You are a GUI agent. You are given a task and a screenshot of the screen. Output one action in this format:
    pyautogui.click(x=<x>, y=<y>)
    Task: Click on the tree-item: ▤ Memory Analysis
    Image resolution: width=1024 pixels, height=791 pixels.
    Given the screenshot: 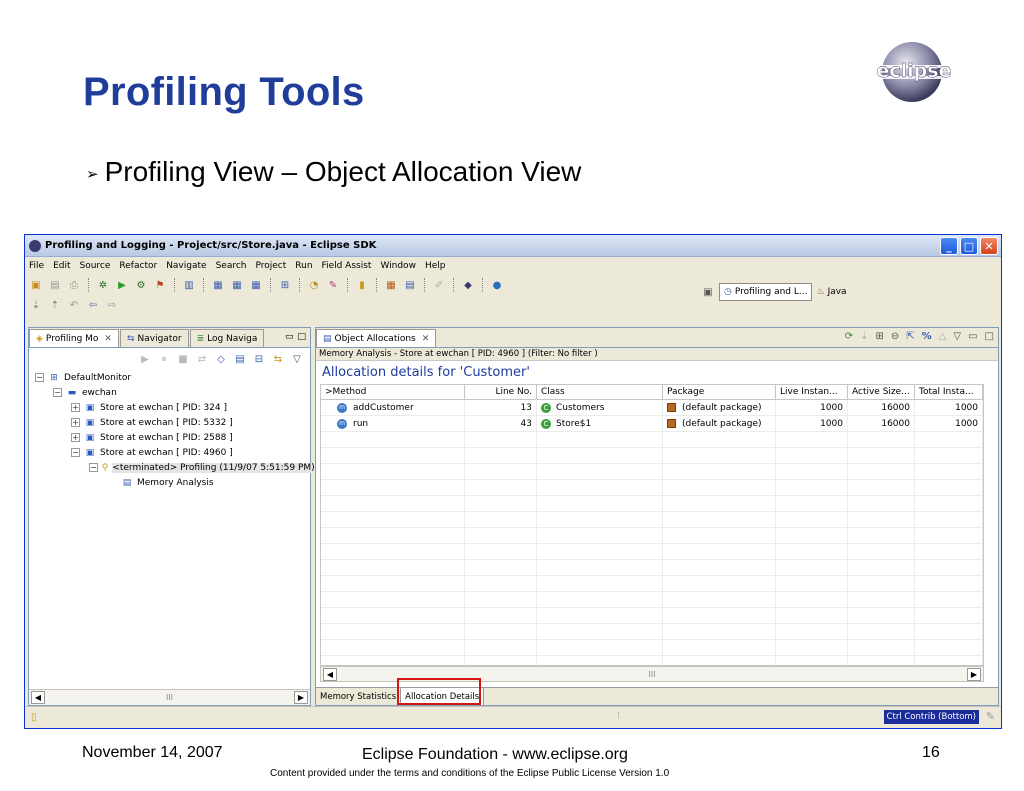 What is the action you would take?
    pyautogui.click(x=170, y=482)
    